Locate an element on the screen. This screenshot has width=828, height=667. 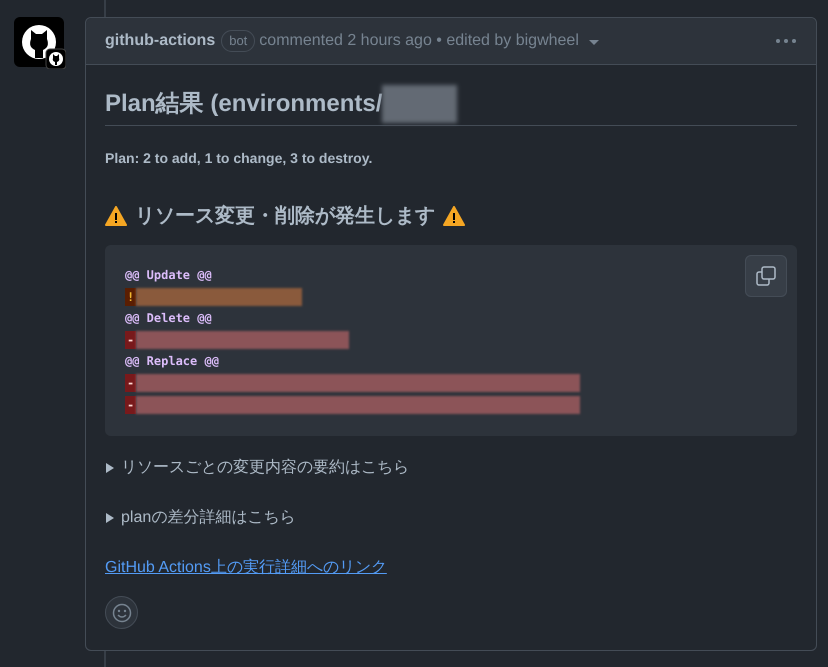
copy-button is located at coordinates (766, 276).